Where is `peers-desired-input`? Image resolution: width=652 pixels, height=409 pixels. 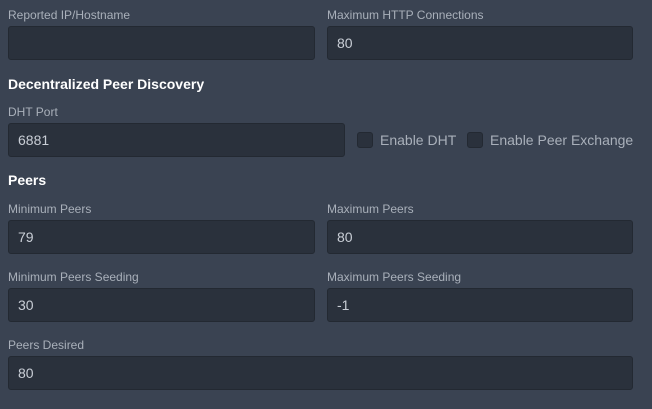 peers-desired-input is located at coordinates (320, 373).